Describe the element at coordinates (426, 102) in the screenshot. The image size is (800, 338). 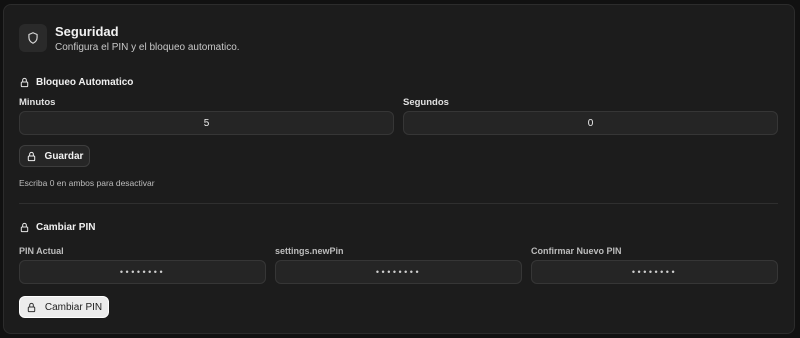
I see `seconds-label: Segundos` at that location.